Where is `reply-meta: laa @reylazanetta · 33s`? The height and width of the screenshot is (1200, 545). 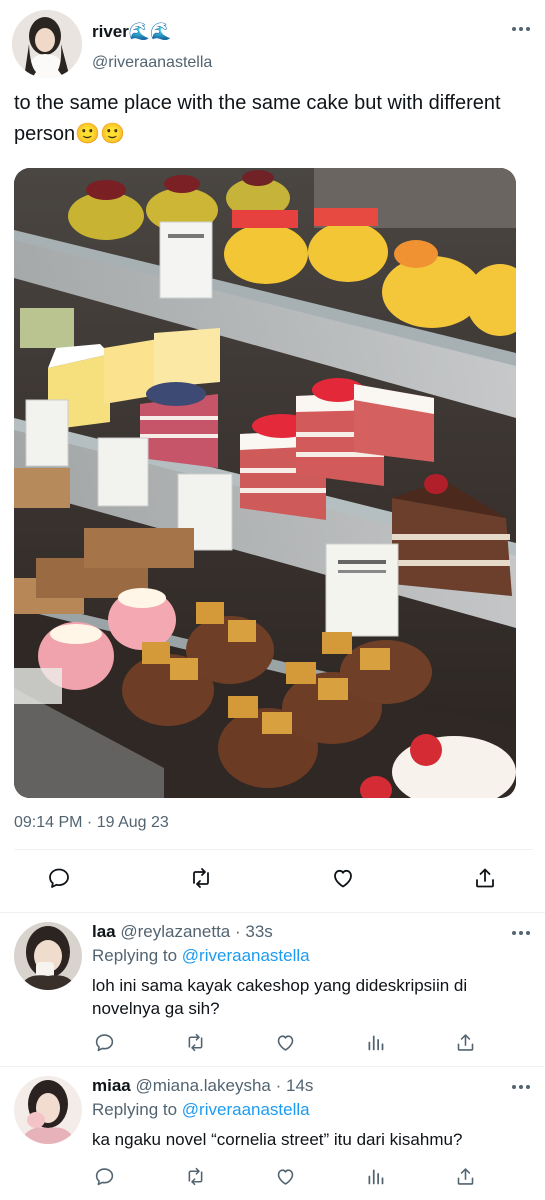
reply-meta: laa @reylazanetta · 33s is located at coordinates (182, 932).